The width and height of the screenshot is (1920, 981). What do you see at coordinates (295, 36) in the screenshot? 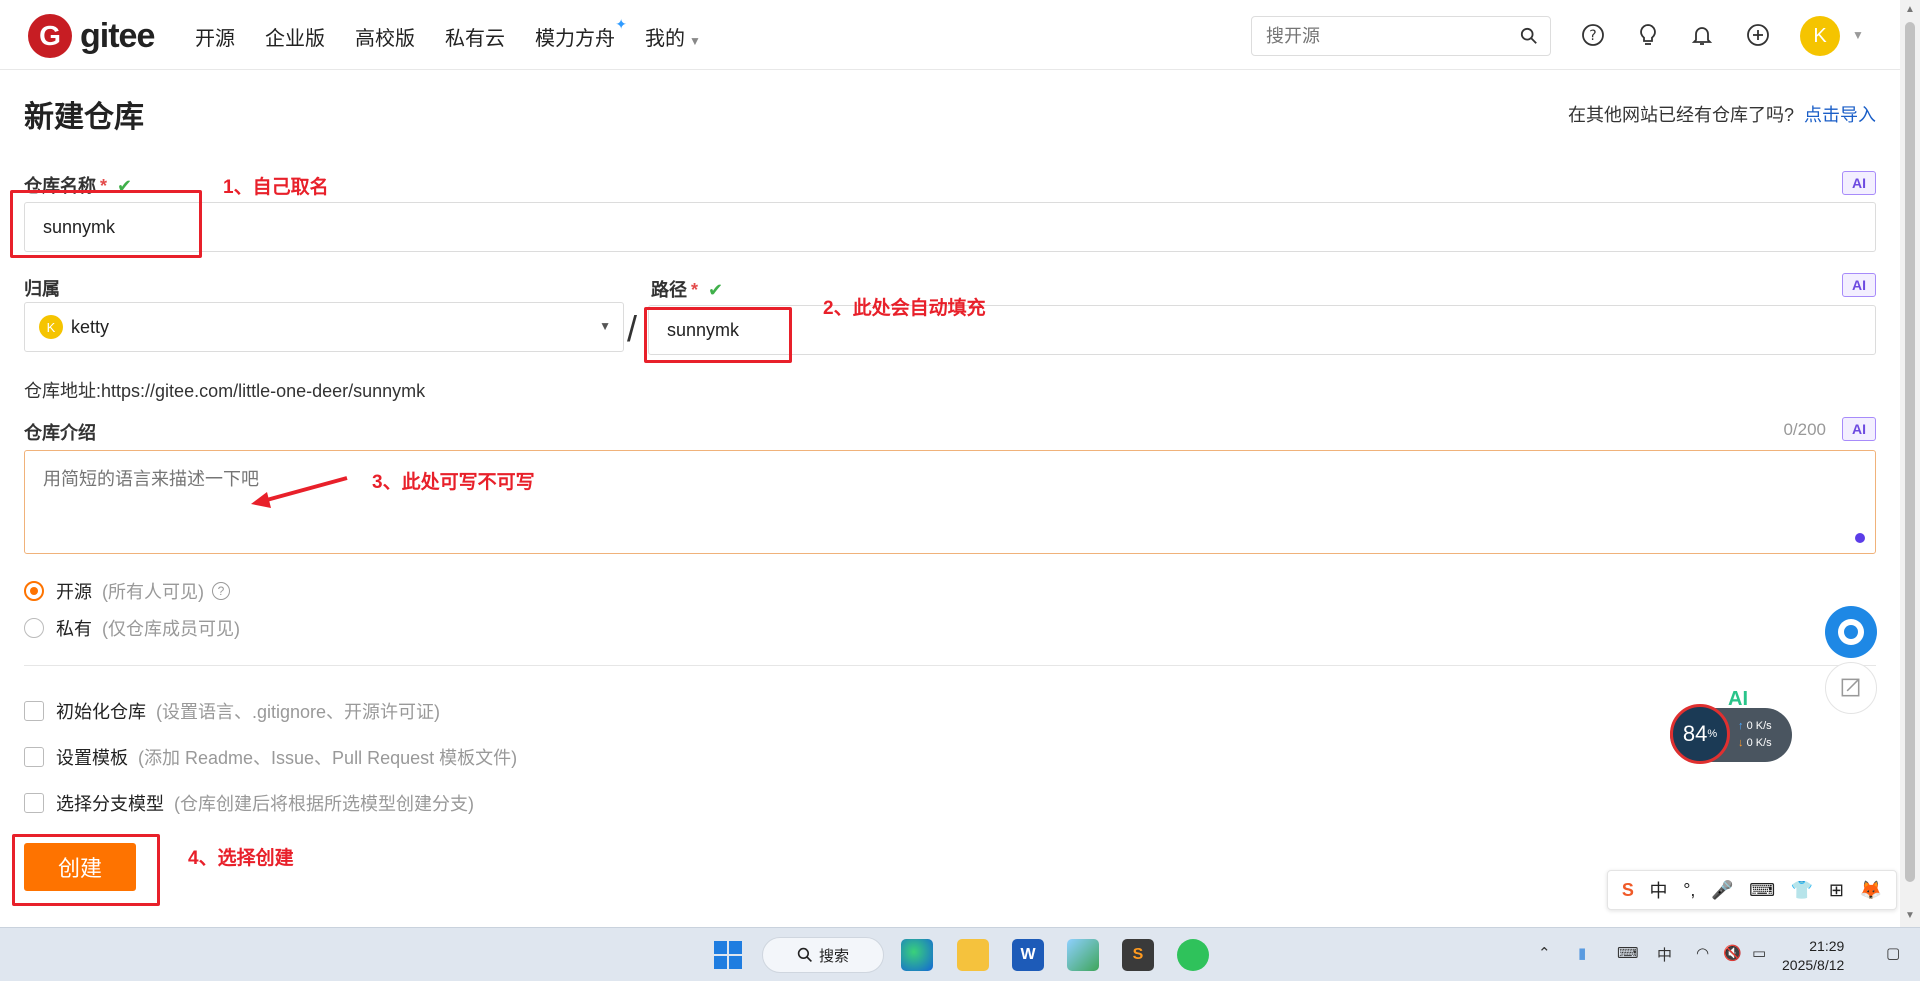
I see `nav-link-enterprise: 企业版` at bounding box center [295, 36].